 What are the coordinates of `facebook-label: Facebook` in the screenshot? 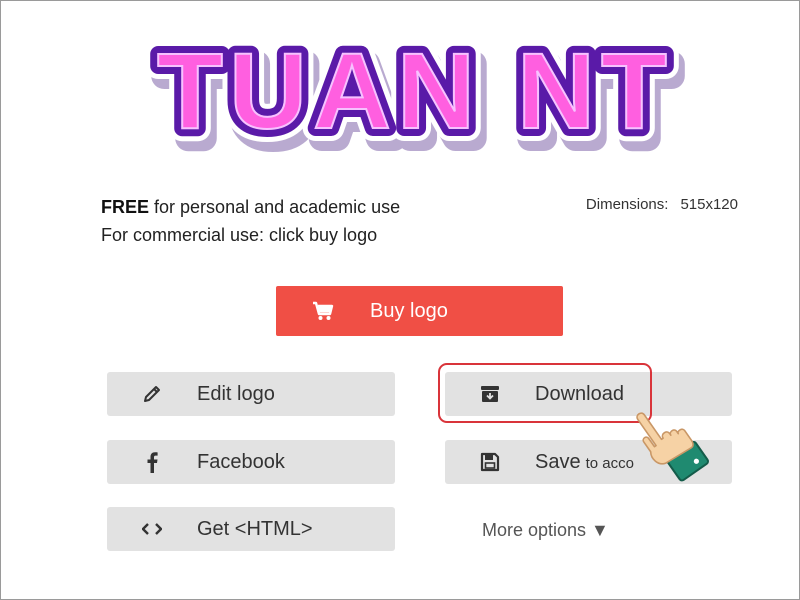 It's located at (241, 461).